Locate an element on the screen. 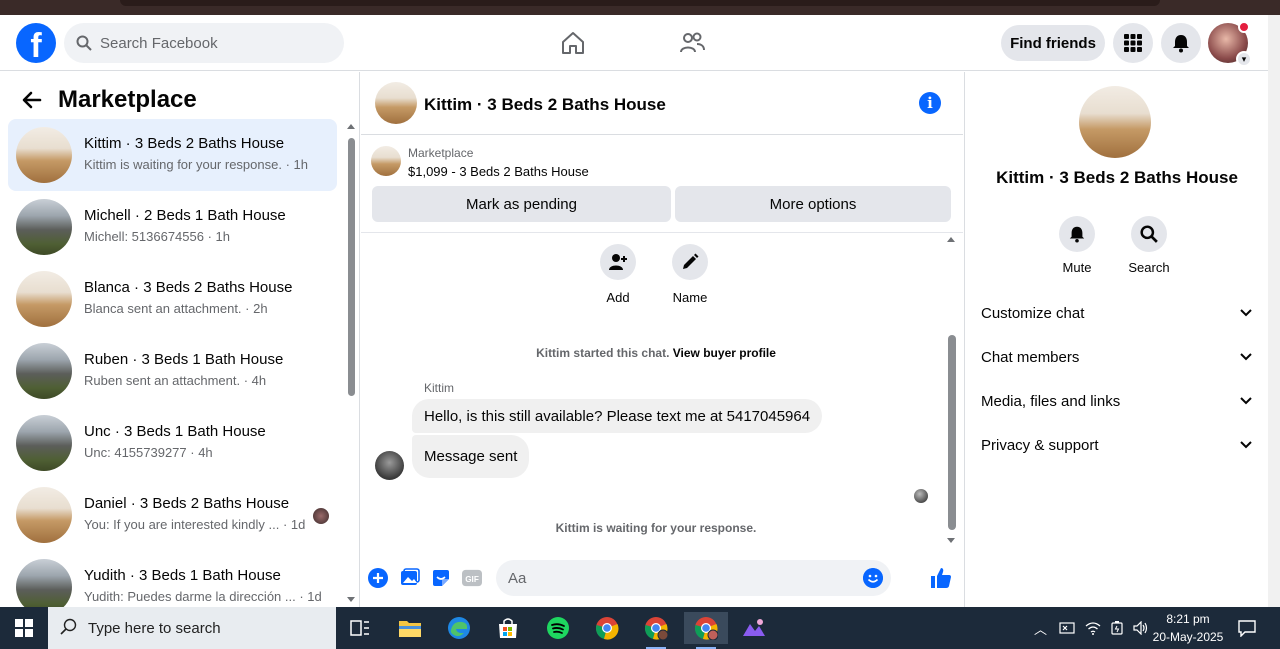 The height and width of the screenshot is (649, 1280). show-hidden-icons-chevron-icon: ︿ is located at coordinates (1040, 628).